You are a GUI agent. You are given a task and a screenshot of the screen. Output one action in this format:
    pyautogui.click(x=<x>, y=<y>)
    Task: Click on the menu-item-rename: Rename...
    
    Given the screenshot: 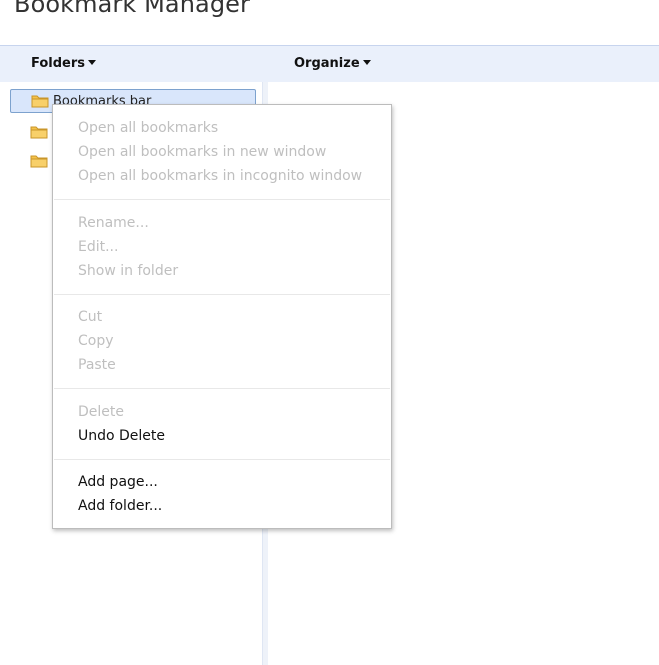 What is the action you would take?
    pyautogui.click(x=113, y=223)
    